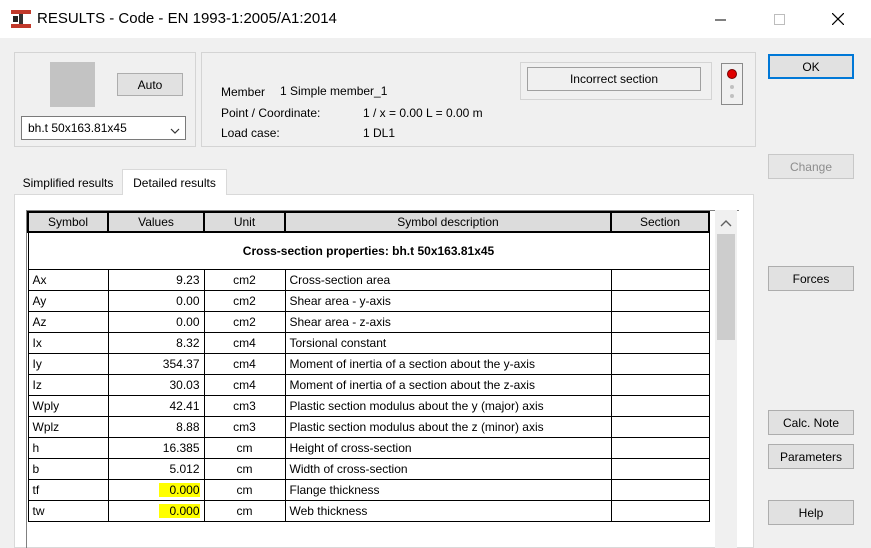 Image resolution: width=871 pixels, height=548 pixels. Describe the element at coordinates (448, 343) in the screenshot. I see `description-cell: Torsional constant` at that location.